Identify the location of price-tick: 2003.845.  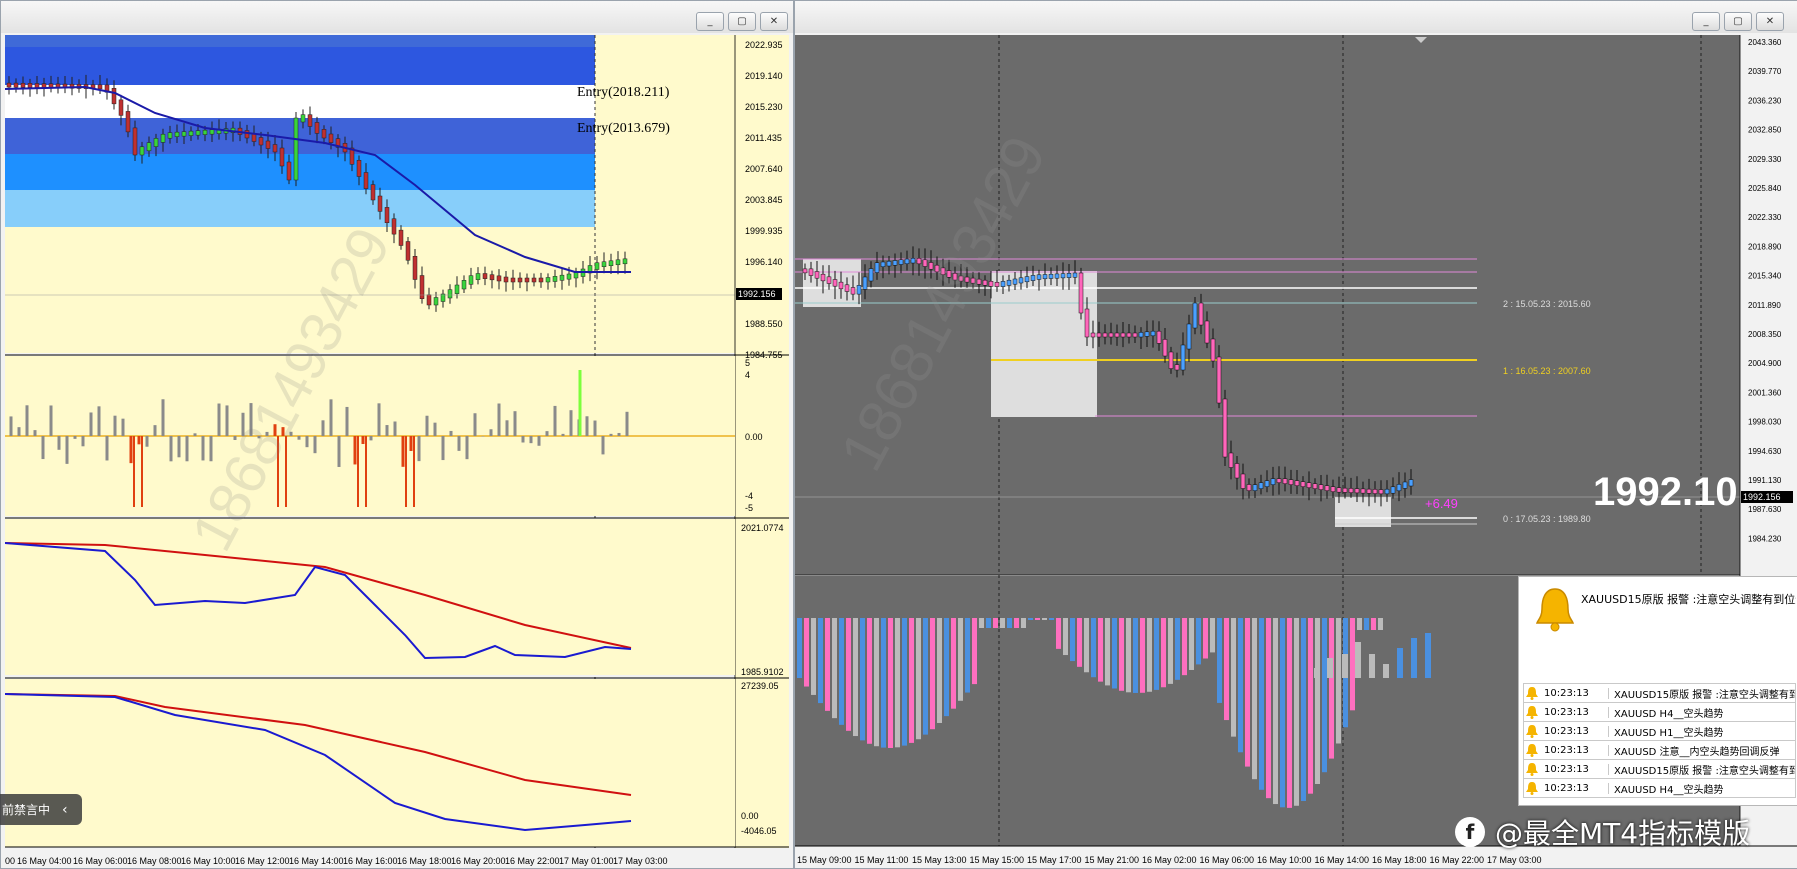
(764, 200).